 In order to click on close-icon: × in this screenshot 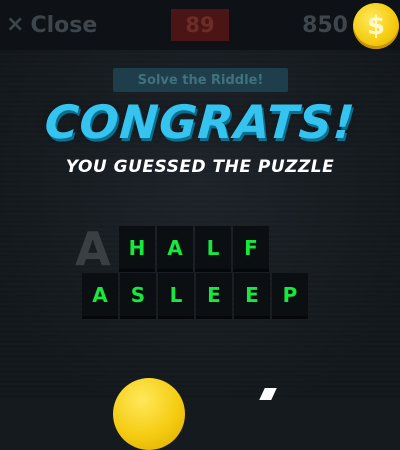, I will do `click(15, 24)`.